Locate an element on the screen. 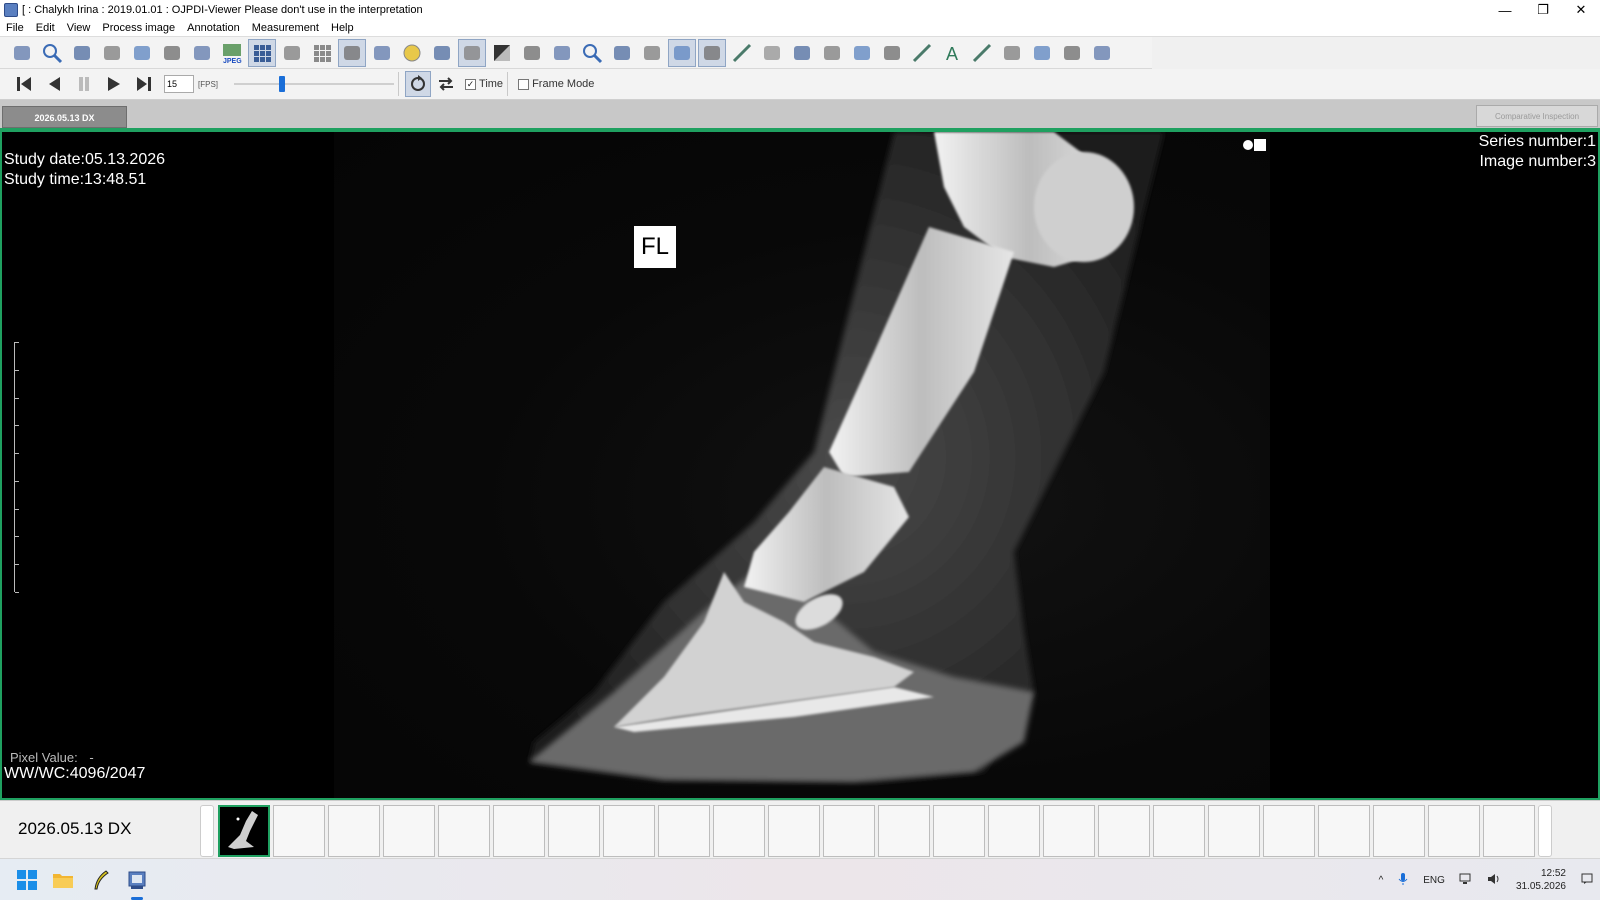  bounce-button is located at coordinates (446, 84).